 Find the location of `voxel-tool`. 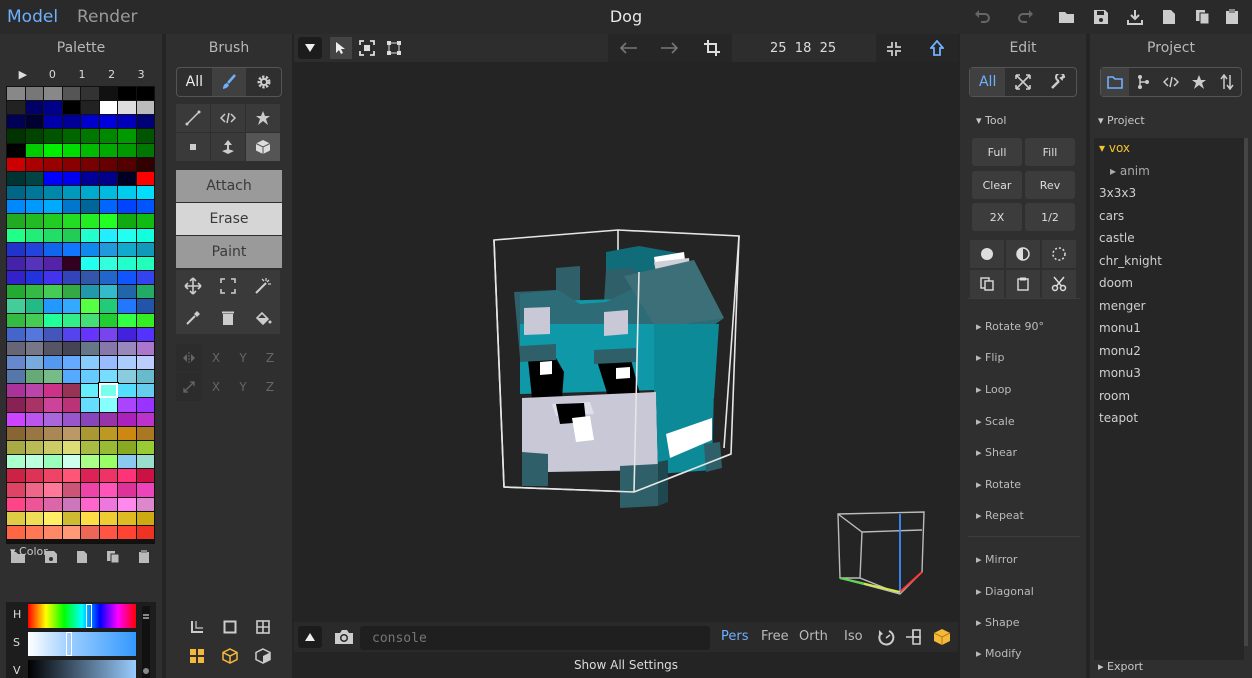

voxel-tool is located at coordinates (193, 147).